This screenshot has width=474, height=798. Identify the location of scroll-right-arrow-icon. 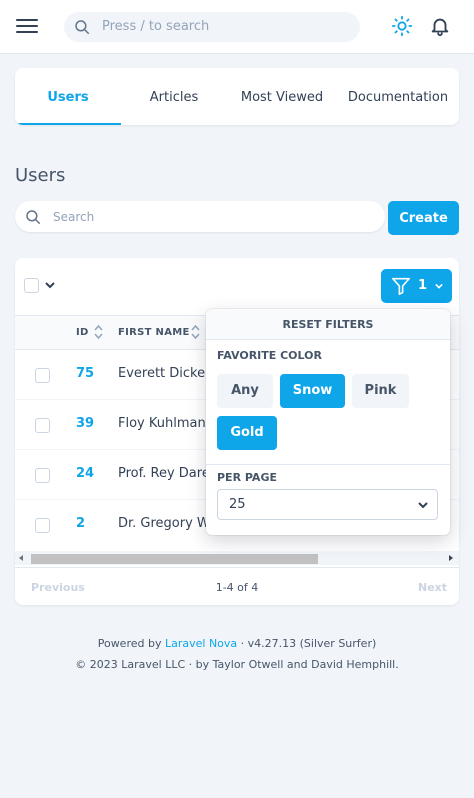
(451, 558).